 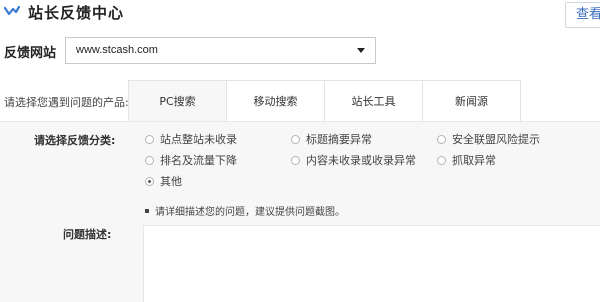 What do you see at coordinates (149, 181) in the screenshot?
I see `radio-button-checked` at bounding box center [149, 181].